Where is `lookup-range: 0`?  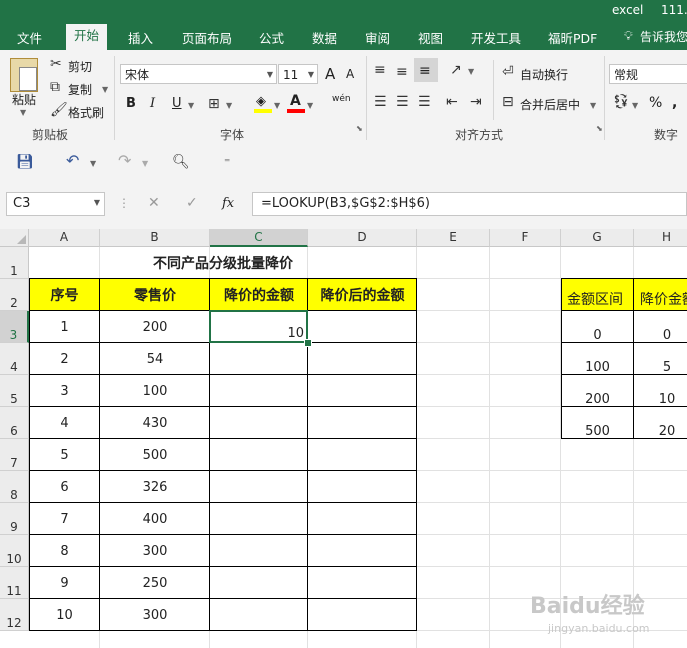 lookup-range: 0 is located at coordinates (597, 327).